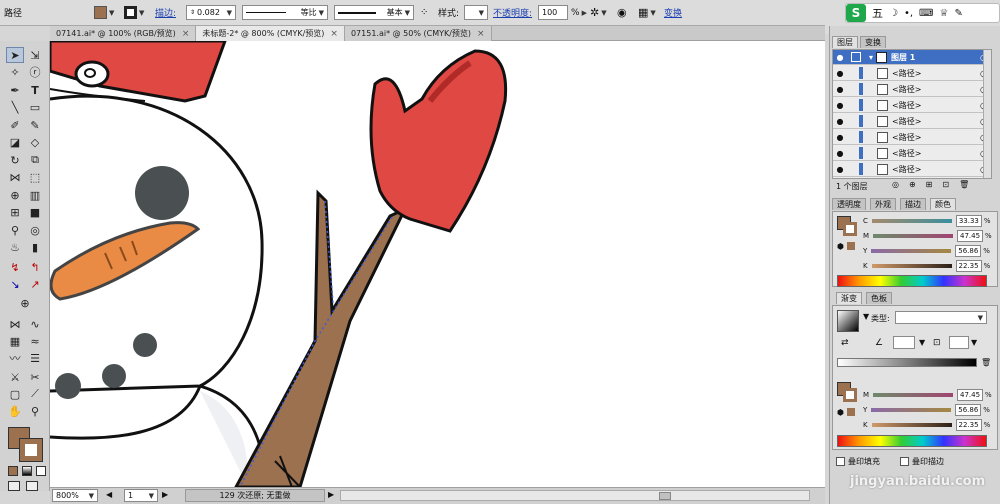 The width and height of the screenshot is (1000, 504). What do you see at coordinates (123, 33) in the screenshot?
I see `tab-doc-1: 07141.ai* @ 100% (RGB/预览) ×` at bounding box center [123, 33].